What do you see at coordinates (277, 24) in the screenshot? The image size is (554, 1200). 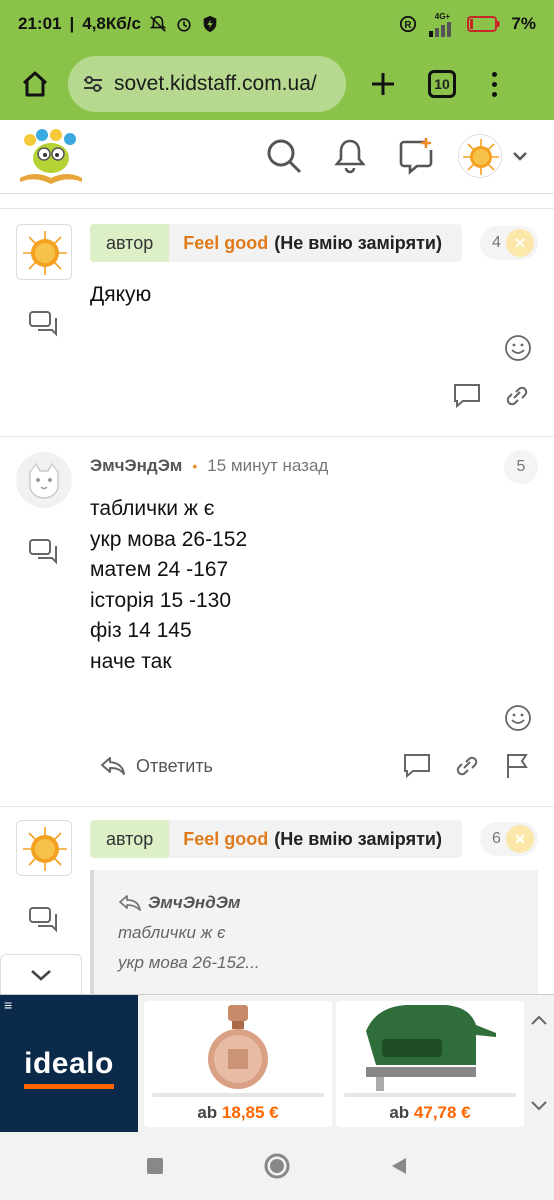 I see `status-bar: 21:01 | 4,8Кб/с R 4G+ 7%` at bounding box center [277, 24].